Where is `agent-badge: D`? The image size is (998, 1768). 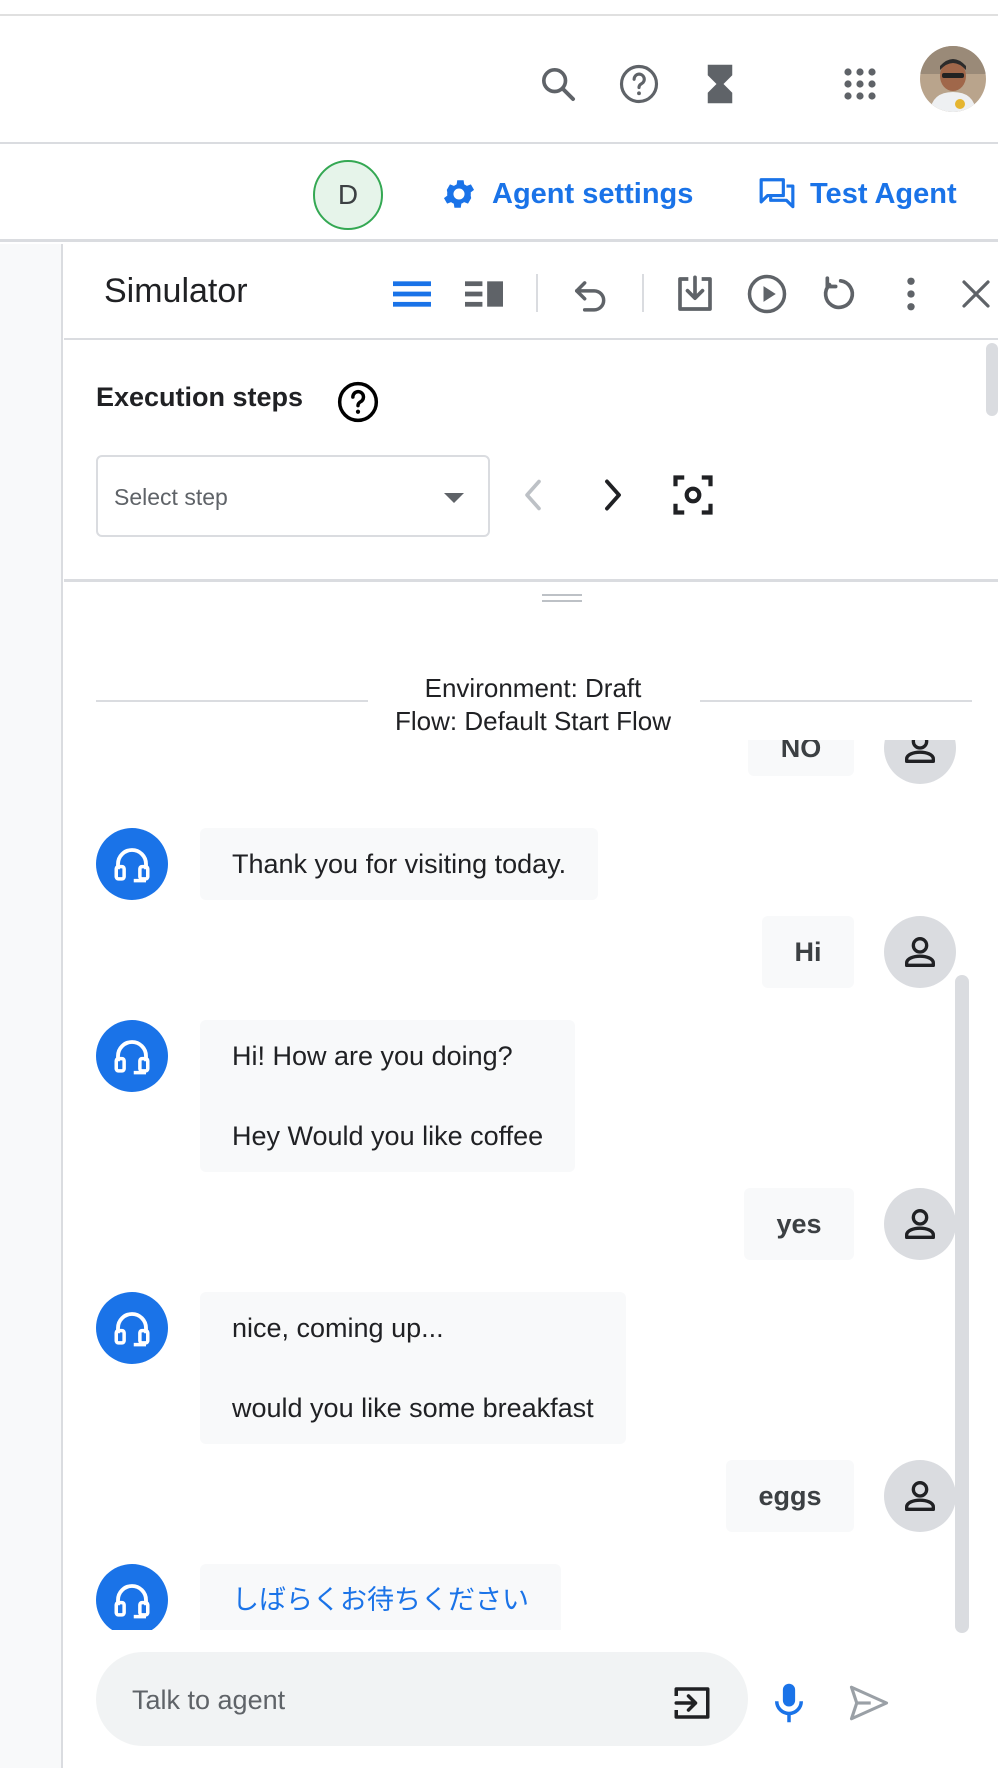
agent-badge: D is located at coordinates (348, 195).